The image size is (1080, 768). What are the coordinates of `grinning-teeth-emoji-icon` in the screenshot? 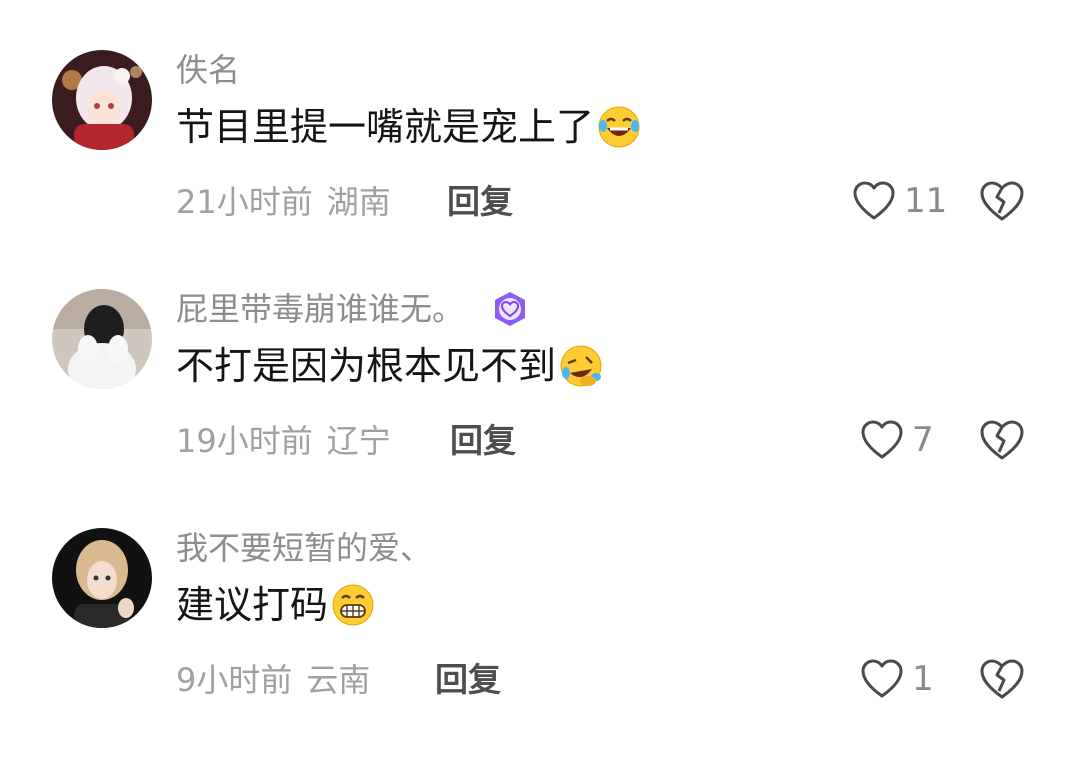 It's located at (353, 605).